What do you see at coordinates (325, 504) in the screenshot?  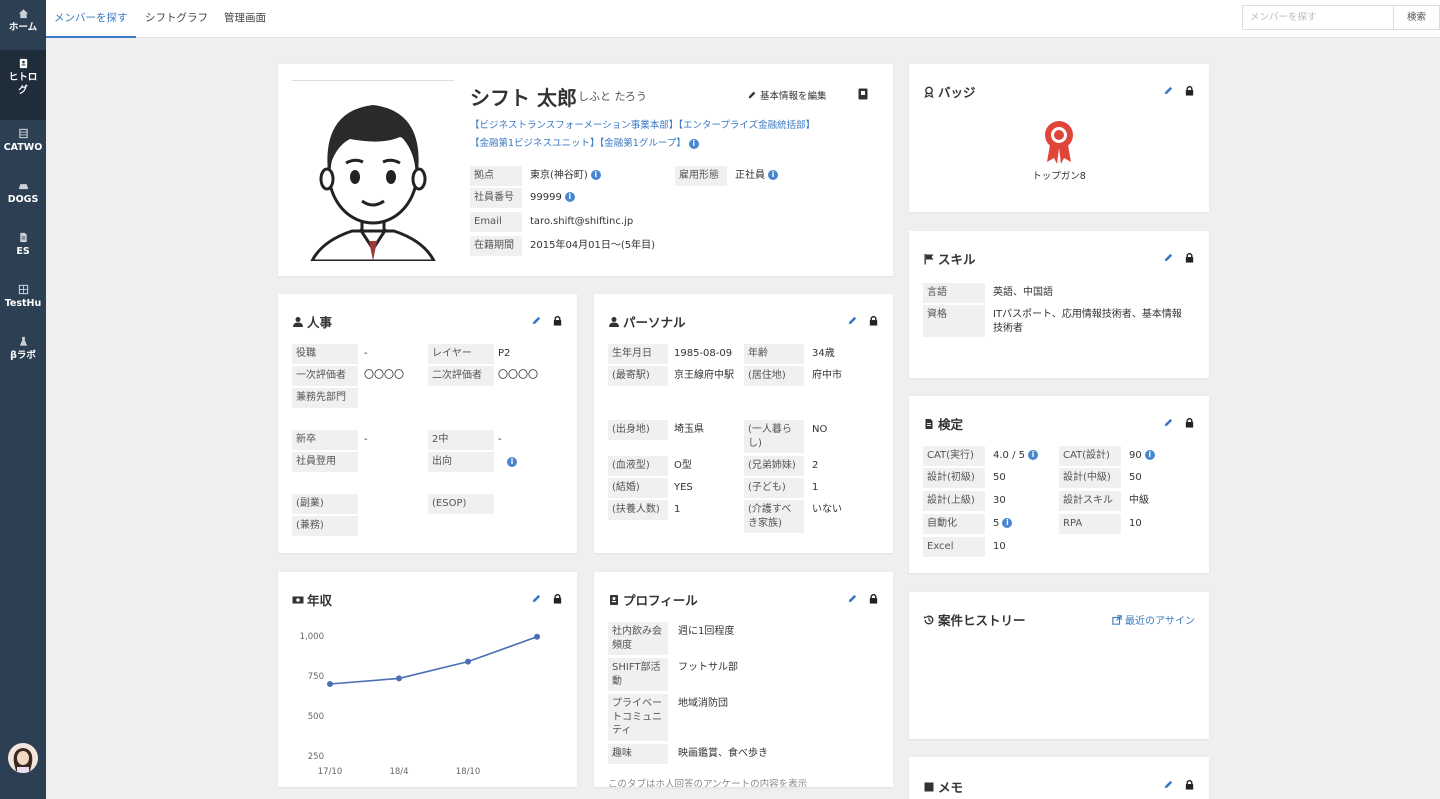 I see `side-job-label: (副業)` at bounding box center [325, 504].